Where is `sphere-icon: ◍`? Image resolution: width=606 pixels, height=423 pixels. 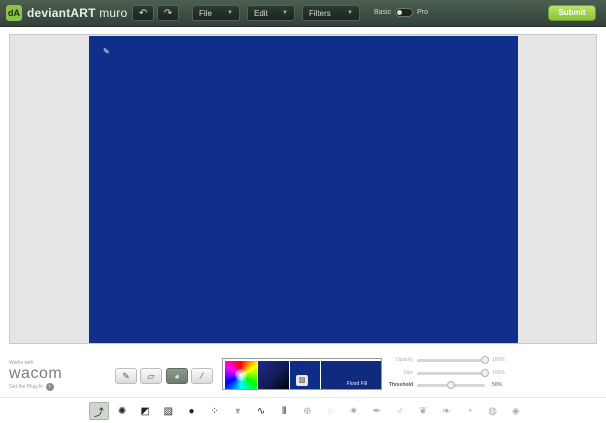
sphere-icon: ◍ is located at coordinates (492, 411).